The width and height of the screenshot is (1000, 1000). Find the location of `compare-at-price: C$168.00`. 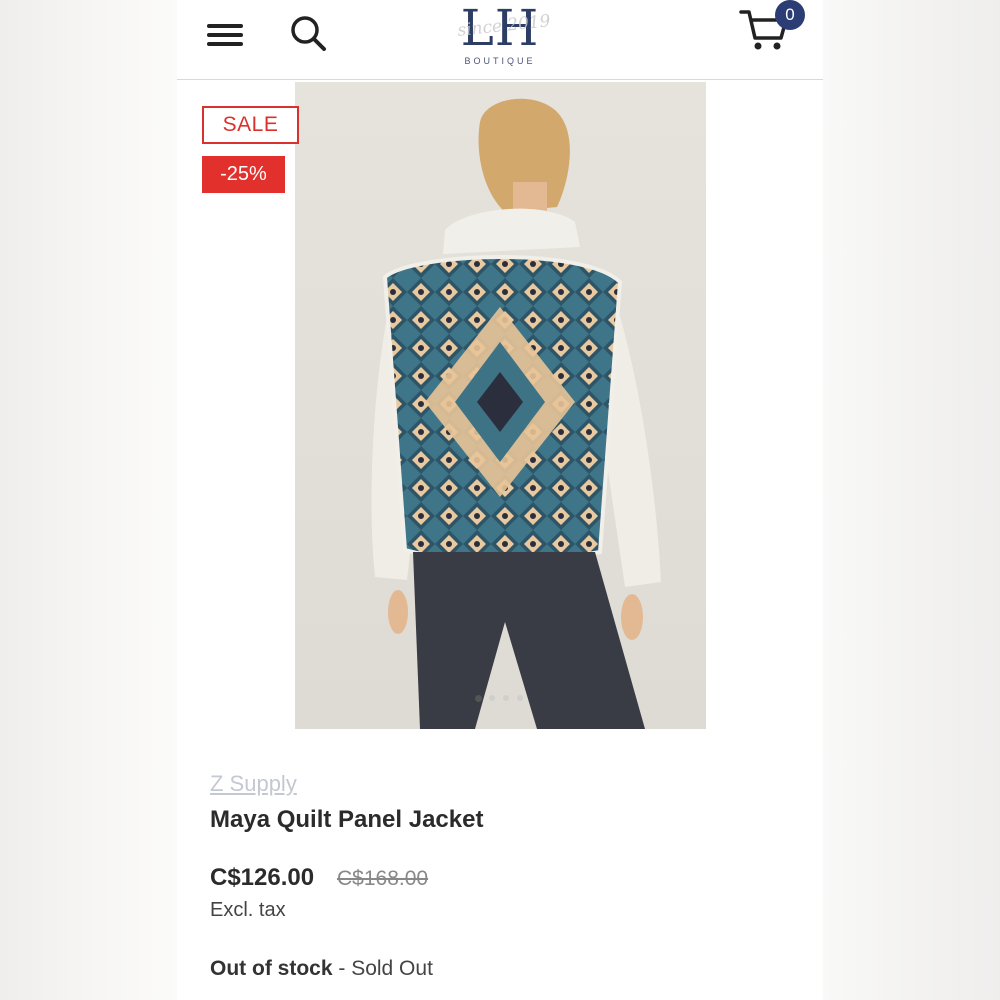

compare-at-price: C$168.00 is located at coordinates (383, 878).